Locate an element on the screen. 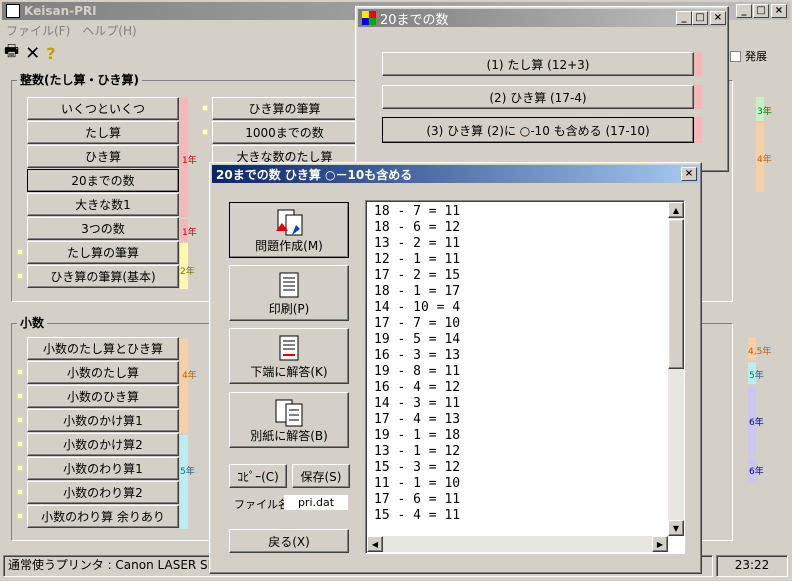  main_window-shousu_buttons-button-5: 小数のわり算1 is located at coordinates (103, 468).